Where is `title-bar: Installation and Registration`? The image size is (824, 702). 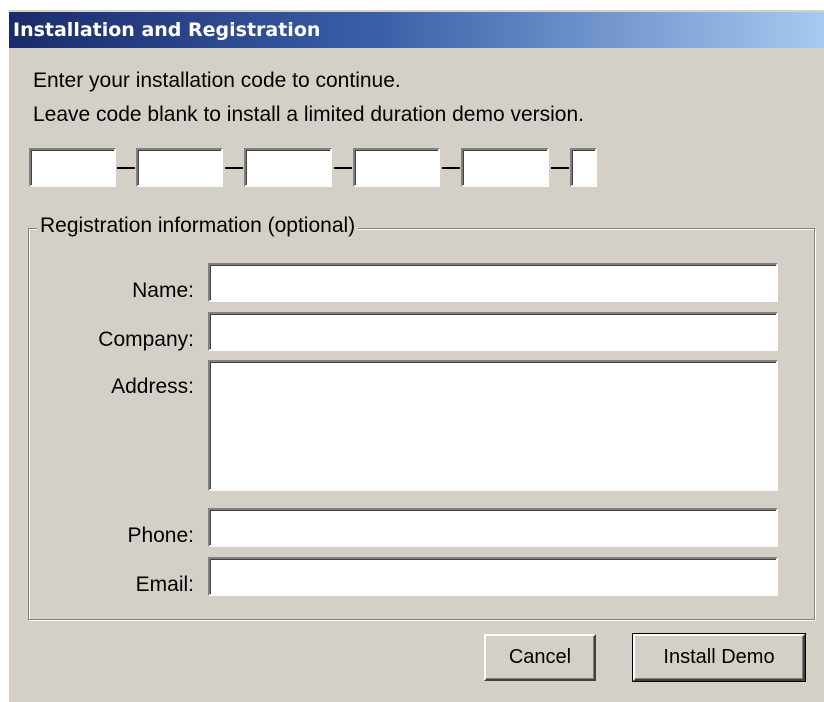 title-bar: Installation and Registration is located at coordinates (416, 30).